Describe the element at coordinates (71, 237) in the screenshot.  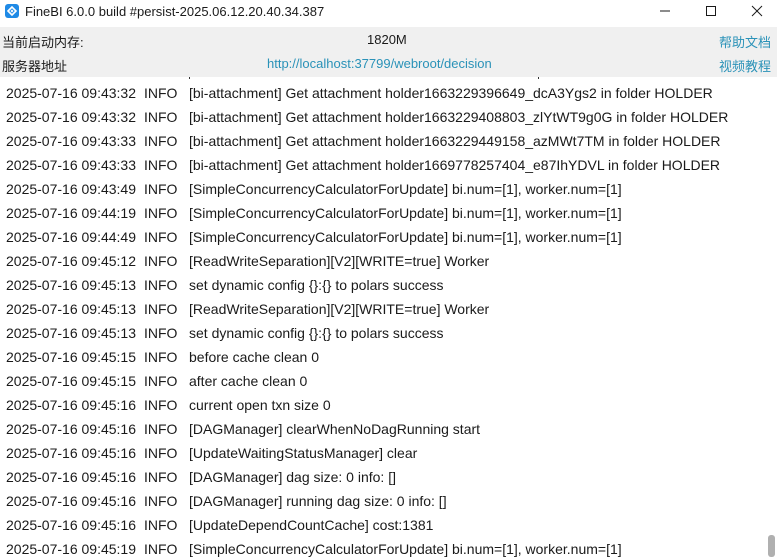
I see `log-time: 2025-07-16 09:44:49` at that location.